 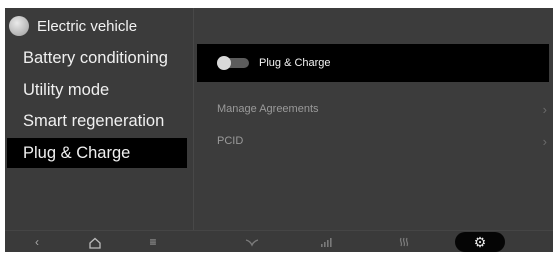 I want to click on manage-agreements-label: Manage Agreements, so click(x=268, y=109).